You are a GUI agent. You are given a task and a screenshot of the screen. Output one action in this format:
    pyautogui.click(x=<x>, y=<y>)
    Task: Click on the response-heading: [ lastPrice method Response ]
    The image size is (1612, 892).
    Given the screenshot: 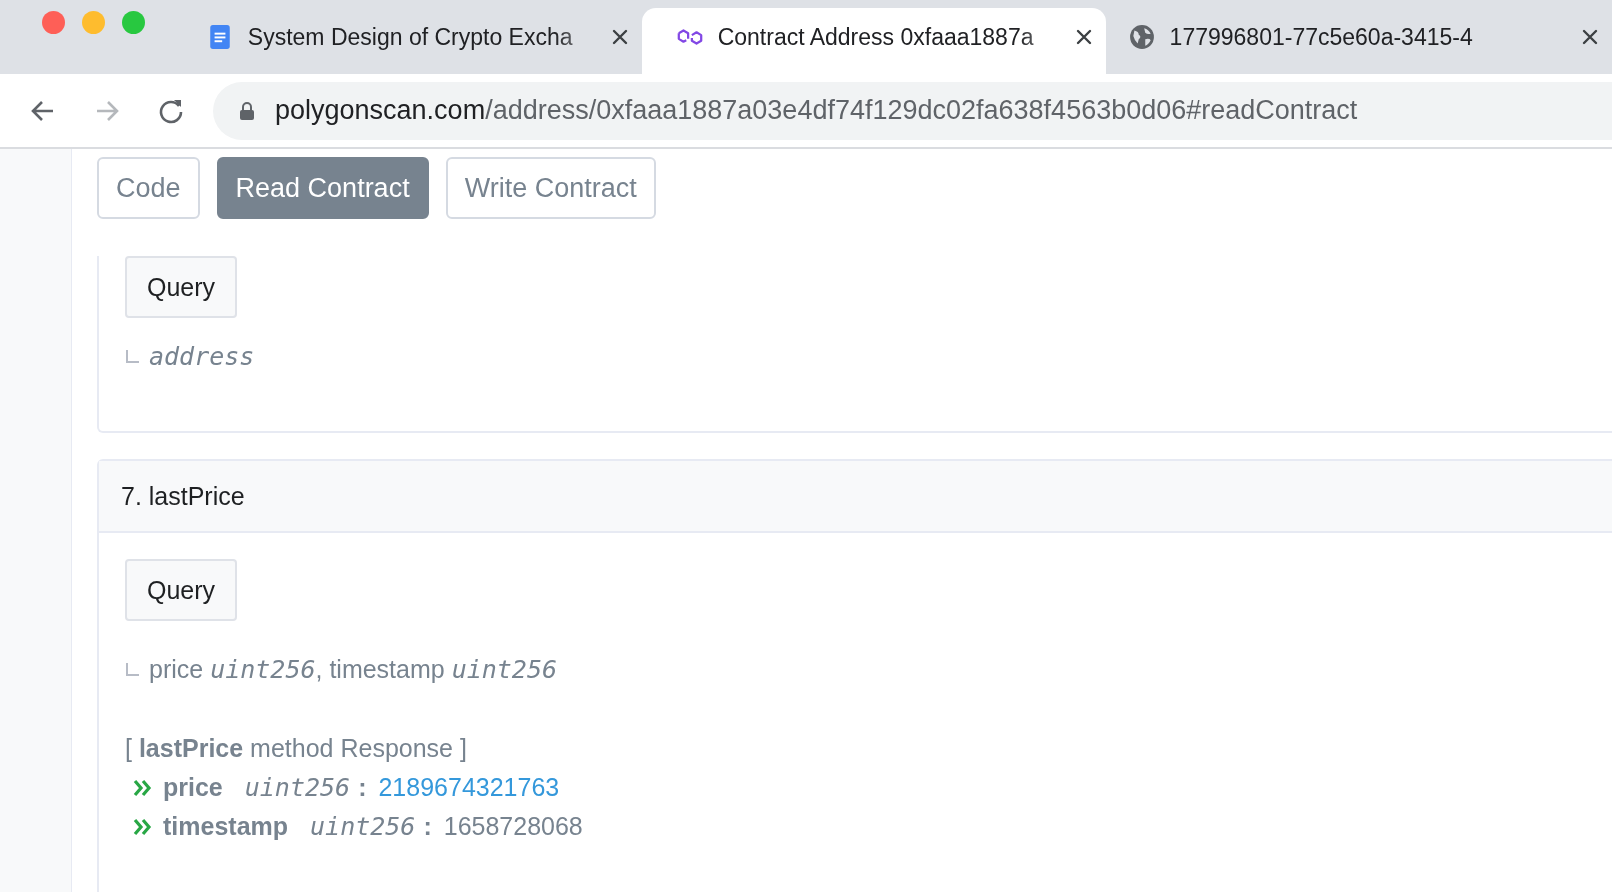 What is the action you would take?
    pyautogui.click(x=296, y=748)
    